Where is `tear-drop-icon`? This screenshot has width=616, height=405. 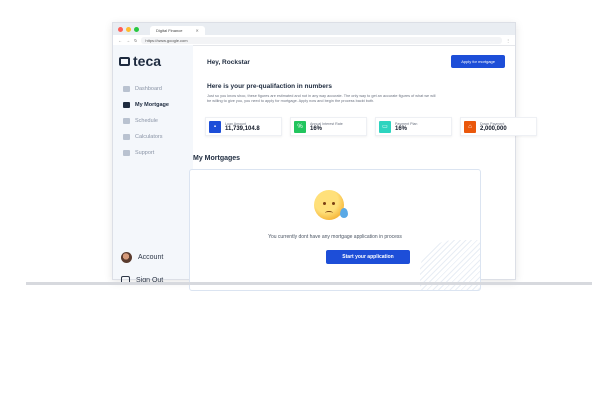
tear-drop-icon is located at coordinates (344, 213).